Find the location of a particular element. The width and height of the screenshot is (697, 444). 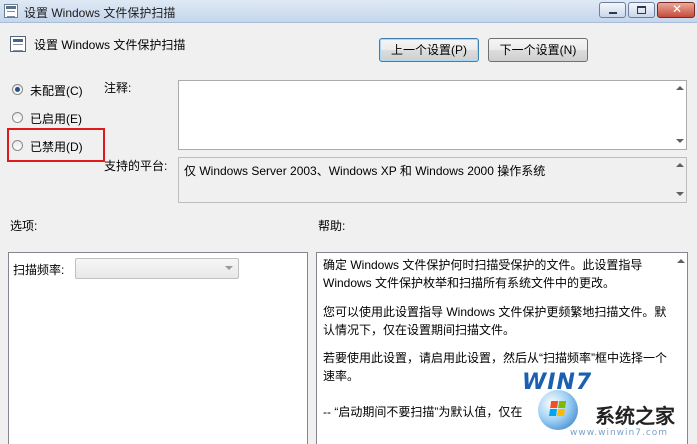

chevron-down-icon is located at coordinates (229, 268).